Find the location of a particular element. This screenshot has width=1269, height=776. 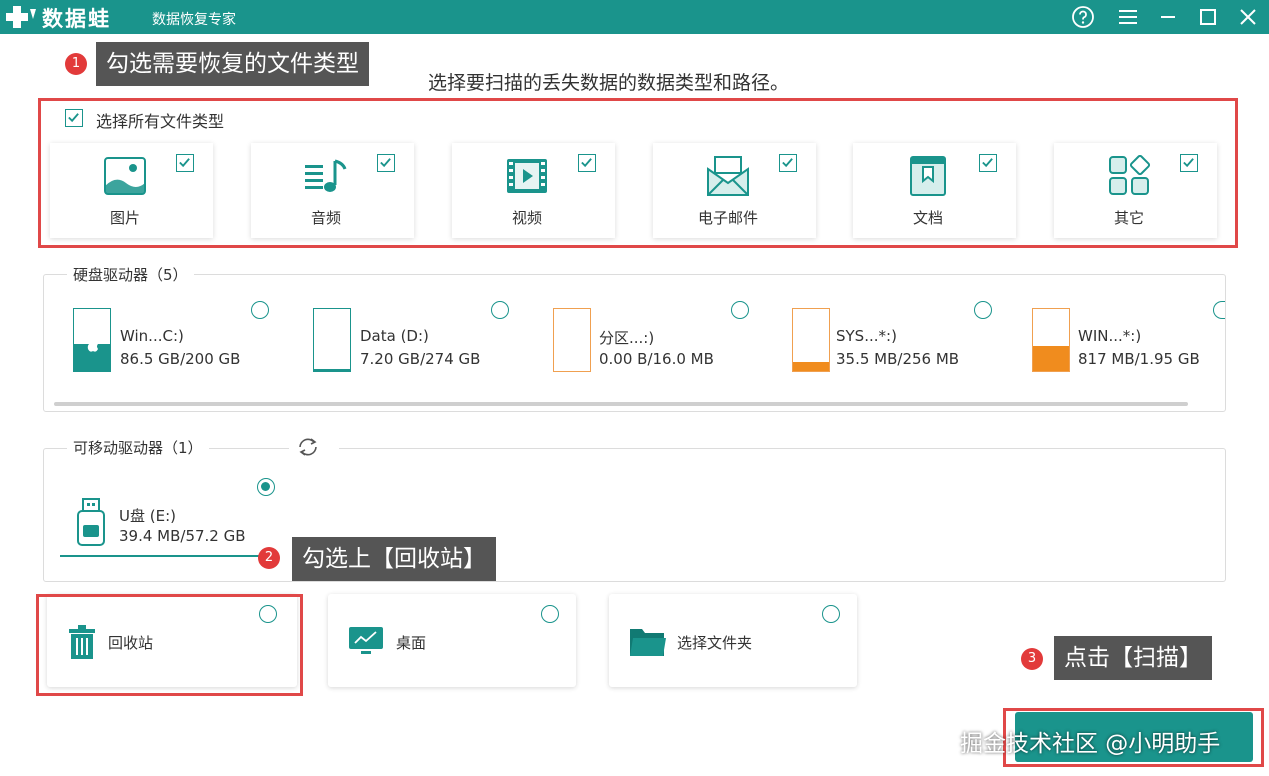

drive-name: SYS...*:) is located at coordinates (866, 336).